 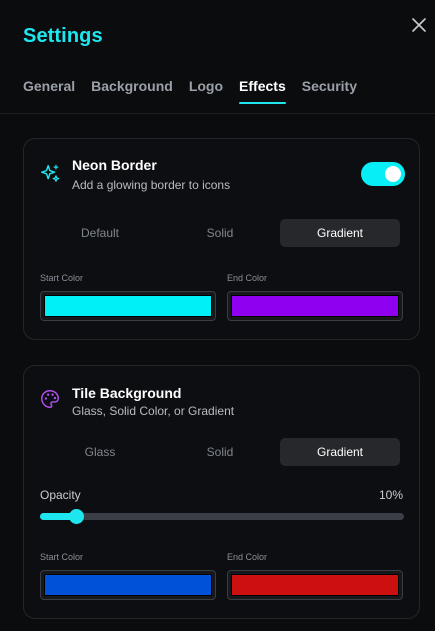 What do you see at coordinates (222, 516) in the screenshot?
I see `opacity-slider` at bounding box center [222, 516].